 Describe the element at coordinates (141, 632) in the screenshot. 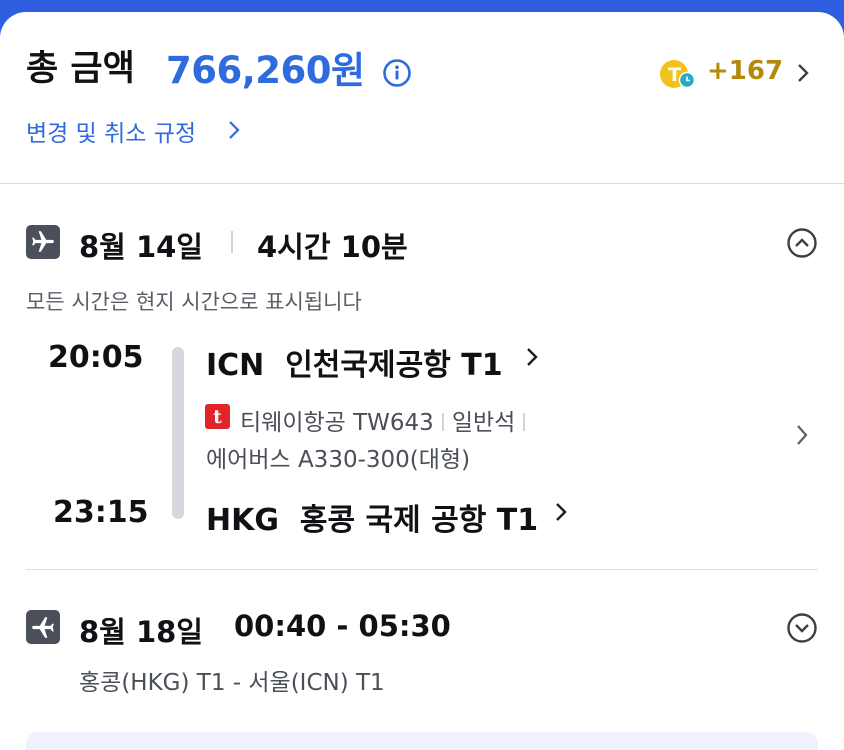

I see `return-date: 8월 18일` at that location.